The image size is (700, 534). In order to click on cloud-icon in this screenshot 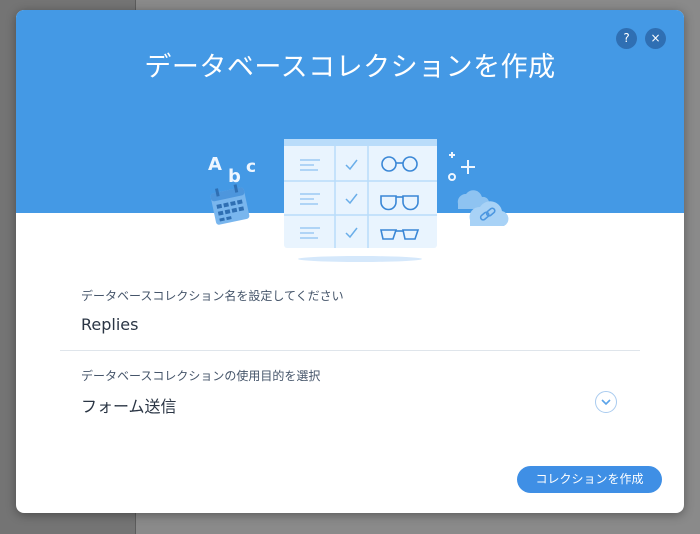, I will do `click(483, 208)`.